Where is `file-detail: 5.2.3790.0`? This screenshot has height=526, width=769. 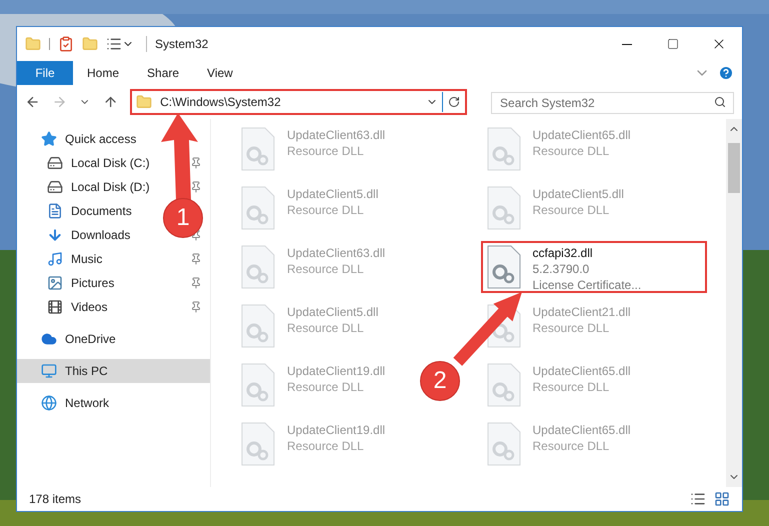 file-detail: 5.2.3790.0 is located at coordinates (561, 269).